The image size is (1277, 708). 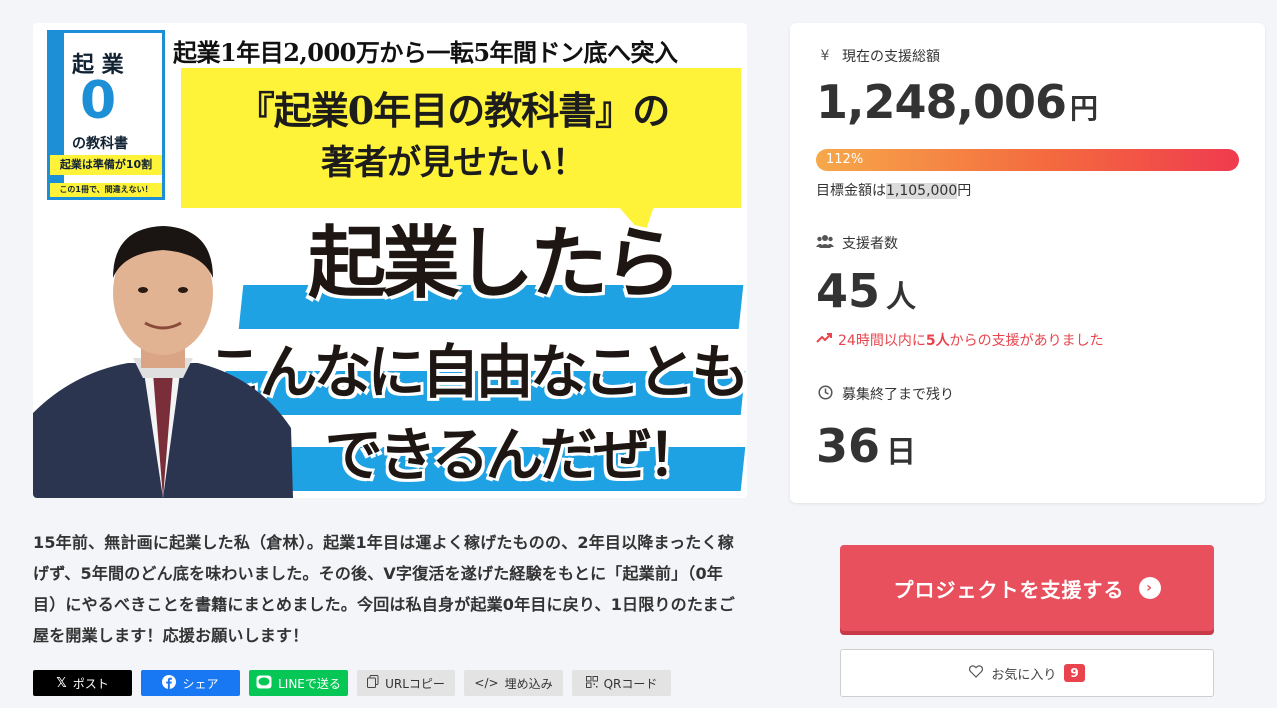 I want to click on qr-code-button: QRコード, so click(x=621, y=683).